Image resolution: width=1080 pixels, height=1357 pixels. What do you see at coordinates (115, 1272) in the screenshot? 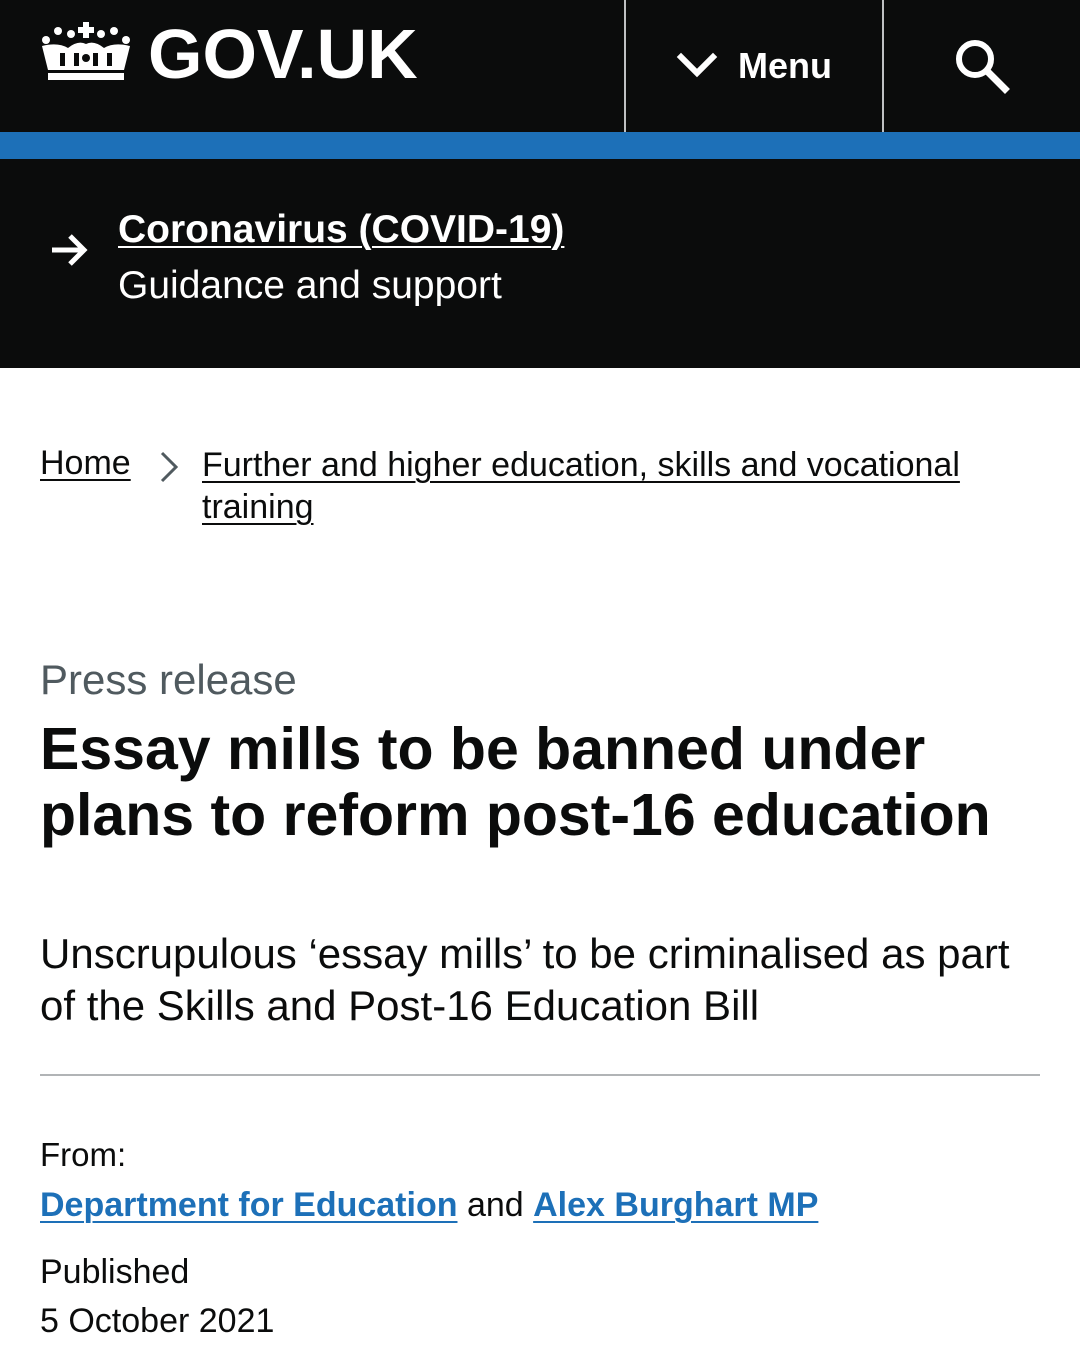
I see `published-label: Published` at bounding box center [115, 1272].